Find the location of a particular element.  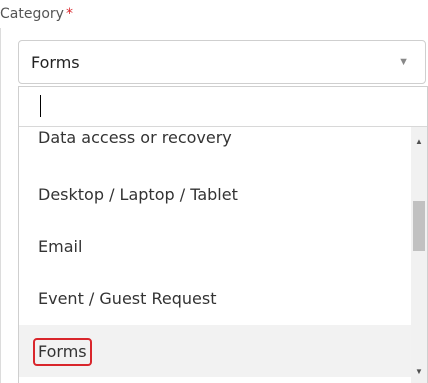

dropdown-search-input is located at coordinates (219, 107).